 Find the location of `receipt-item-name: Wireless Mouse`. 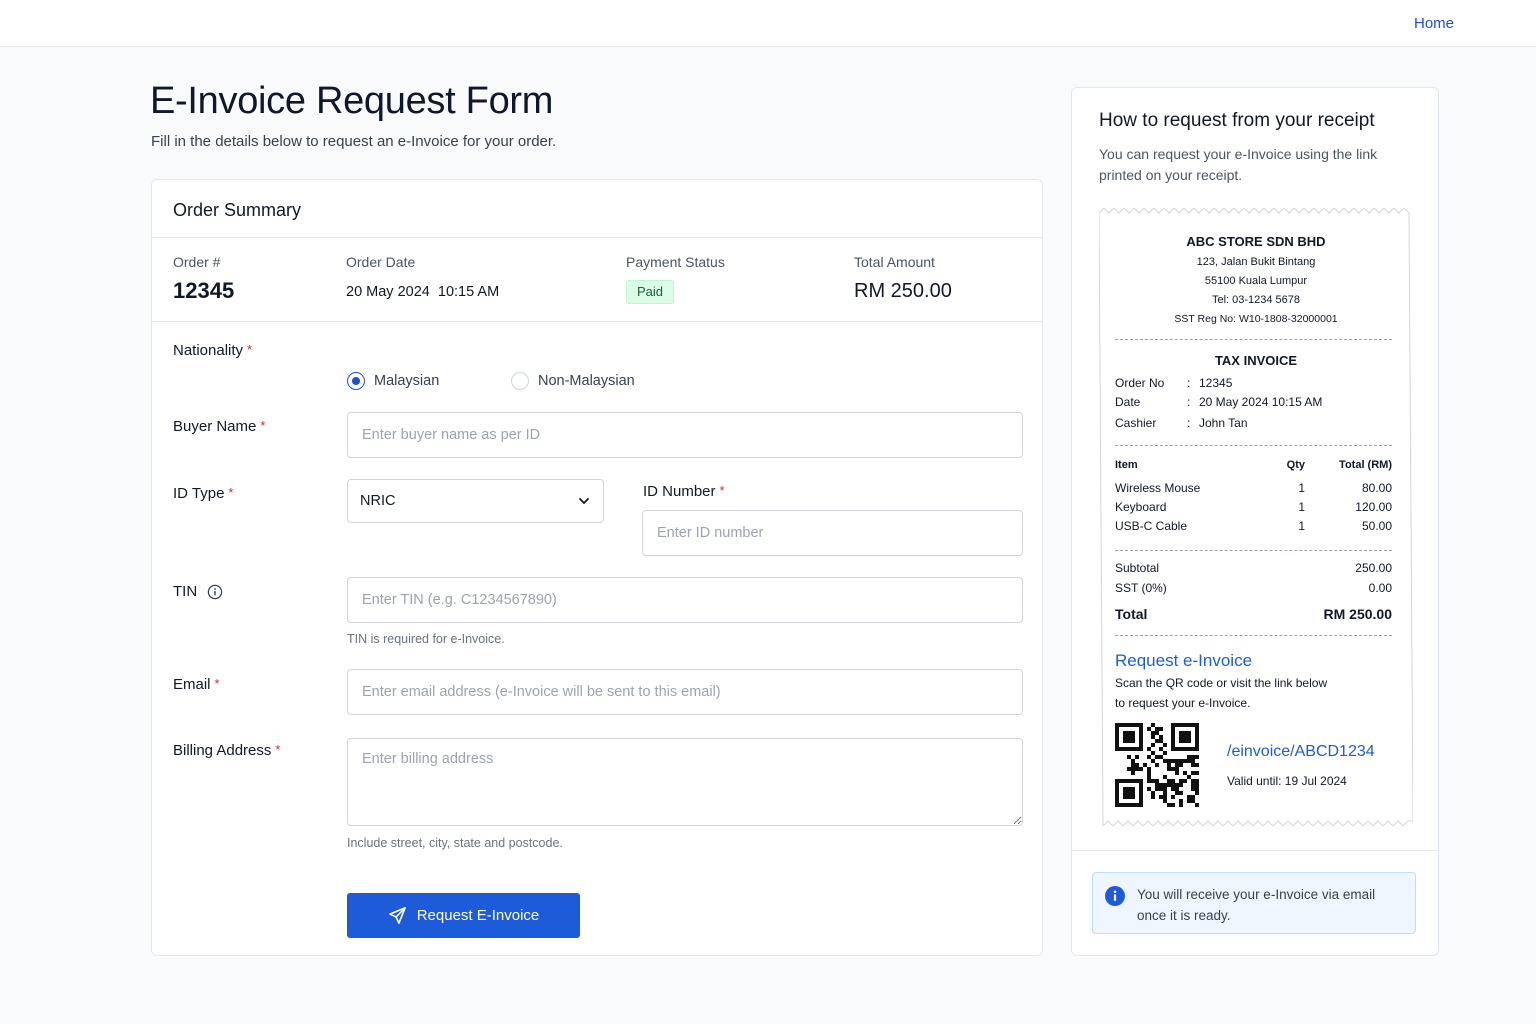

receipt-item-name: Wireless Mouse is located at coordinates (1158, 488).